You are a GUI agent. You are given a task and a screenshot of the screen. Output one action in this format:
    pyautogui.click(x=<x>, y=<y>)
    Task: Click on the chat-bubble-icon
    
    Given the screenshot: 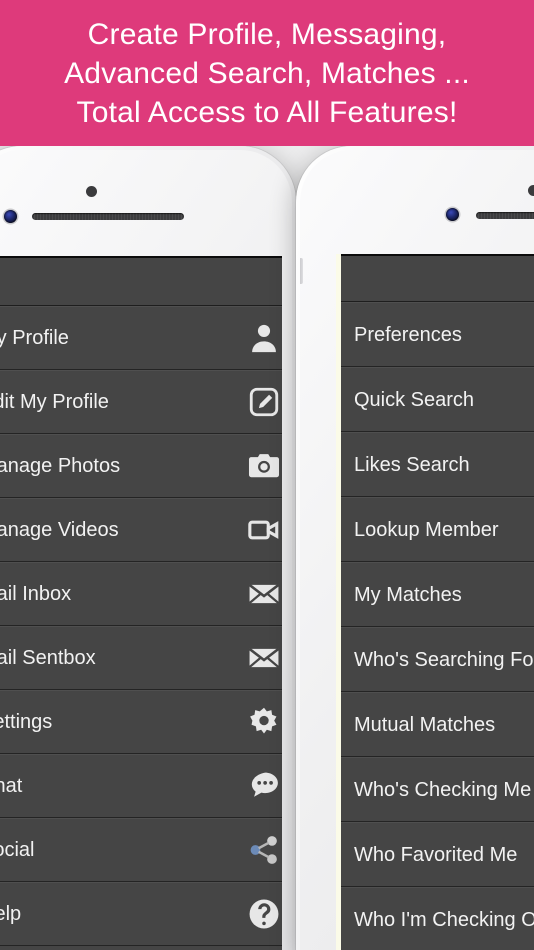 What is the action you would take?
    pyautogui.click(x=262, y=786)
    